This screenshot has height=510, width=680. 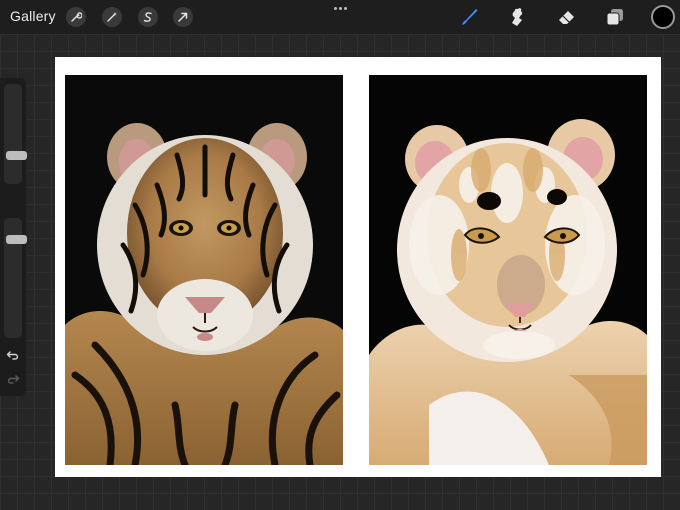 What do you see at coordinates (15, 134) in the screenshot?
I see `brush-size-slider` at bounding box center [15, 134].